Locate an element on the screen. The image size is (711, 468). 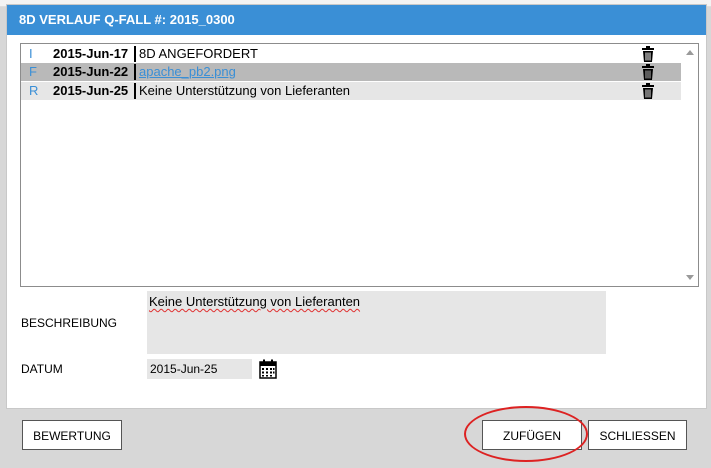
dialog-titlebar: 8D VERLAUF Q-FALL #: 2015_0300 is located at coordinates (356, 20).